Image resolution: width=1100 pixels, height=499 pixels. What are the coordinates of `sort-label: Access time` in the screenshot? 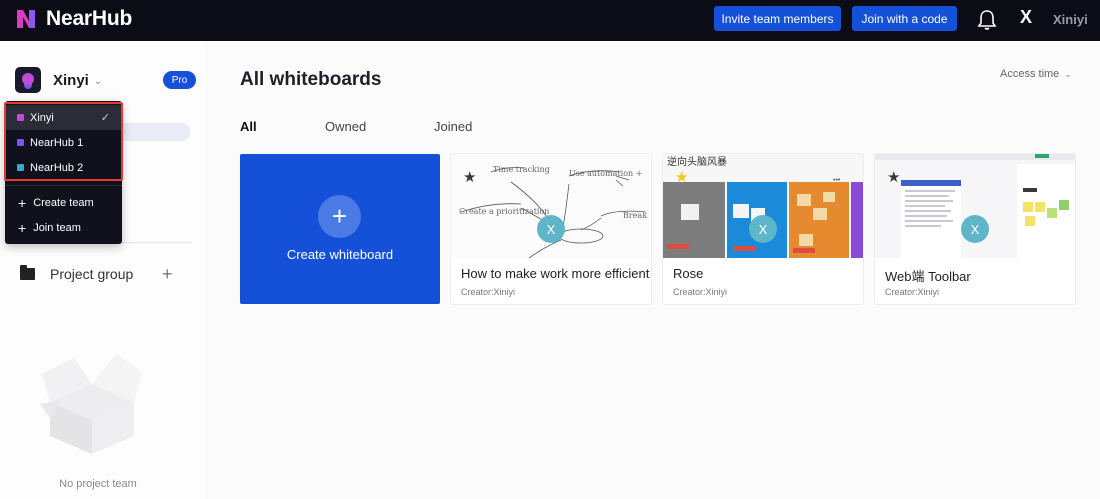 It's located at (1030, 74).